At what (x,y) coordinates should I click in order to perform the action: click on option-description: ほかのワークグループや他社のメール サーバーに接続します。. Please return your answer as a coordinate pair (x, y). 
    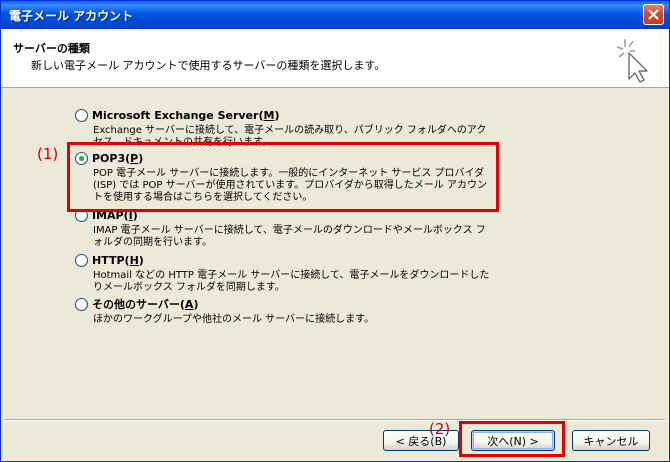
    Looking at the image, I should click on (234, 319).